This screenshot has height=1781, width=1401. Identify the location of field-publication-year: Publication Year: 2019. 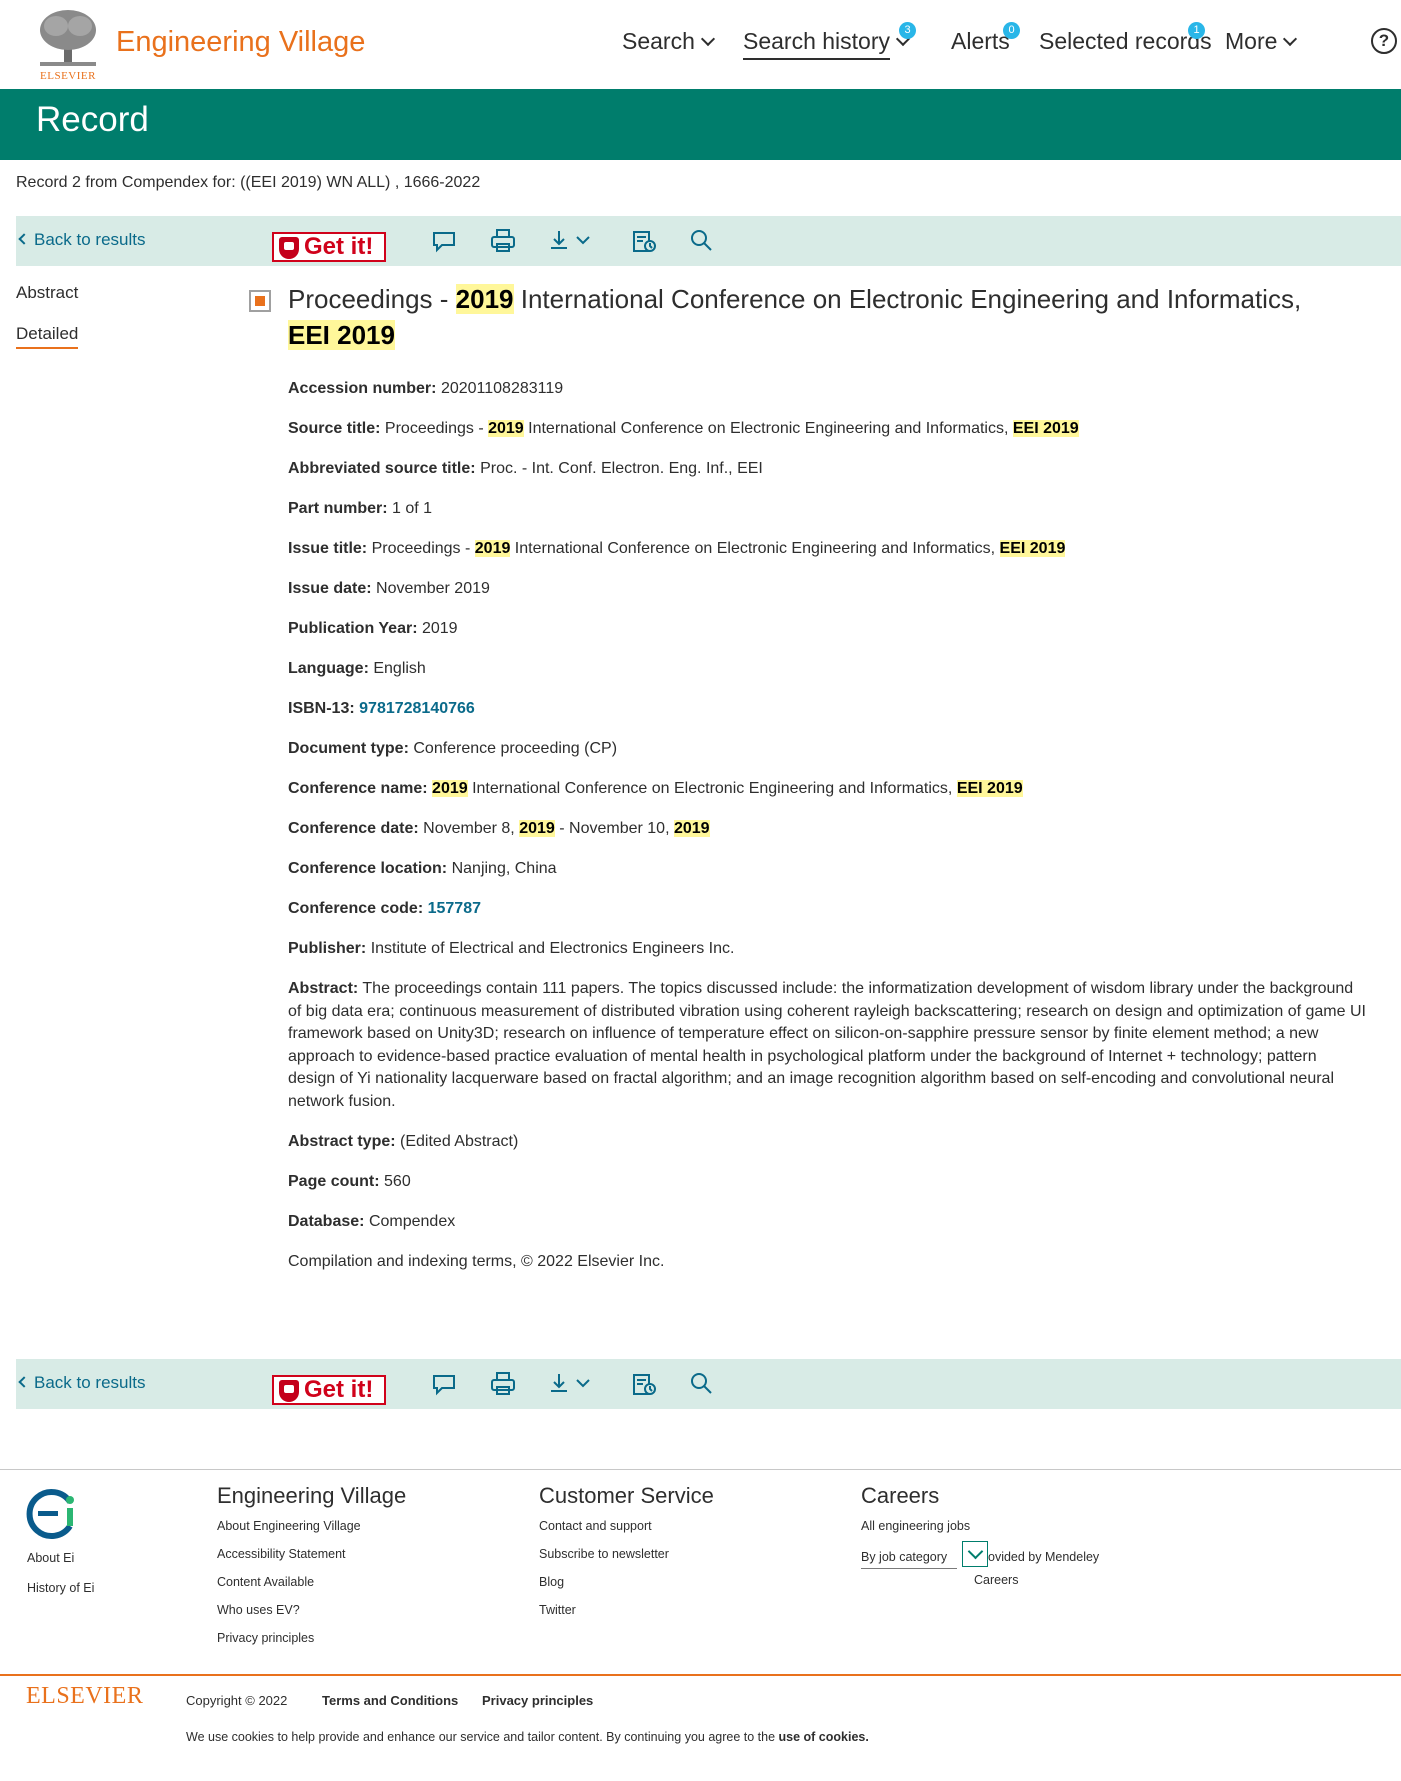
(828, 629).